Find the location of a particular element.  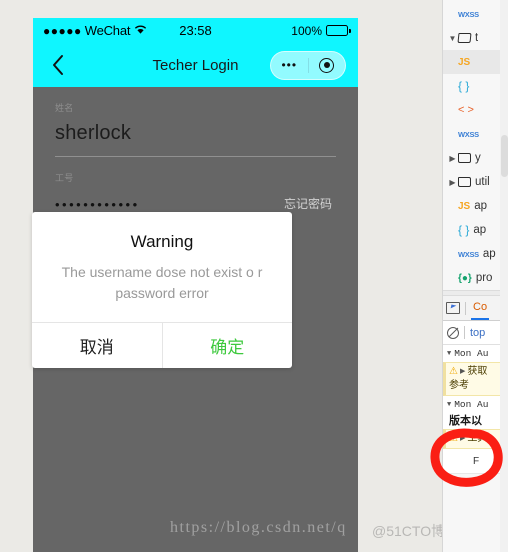

tree-row: WXSS ap is located at coordinates (475, 254).